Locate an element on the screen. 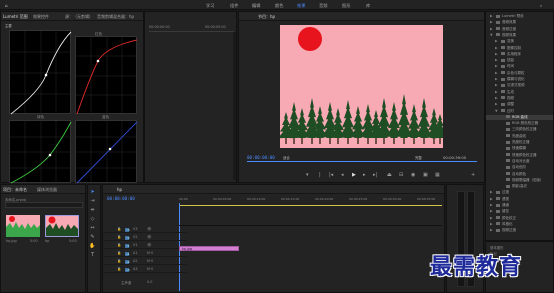 The width and height of the screenshot is (554, 293). effects-tree-item: ▶ 杂色与颗粒 is located at coordinates (519, 73).